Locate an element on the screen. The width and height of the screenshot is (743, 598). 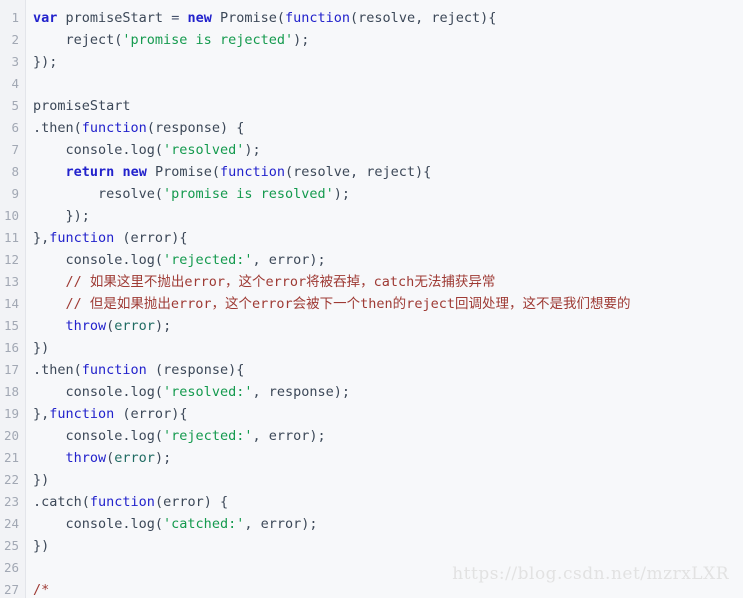
code-line: 19},function (error){ is located at coordinates (371, 414).